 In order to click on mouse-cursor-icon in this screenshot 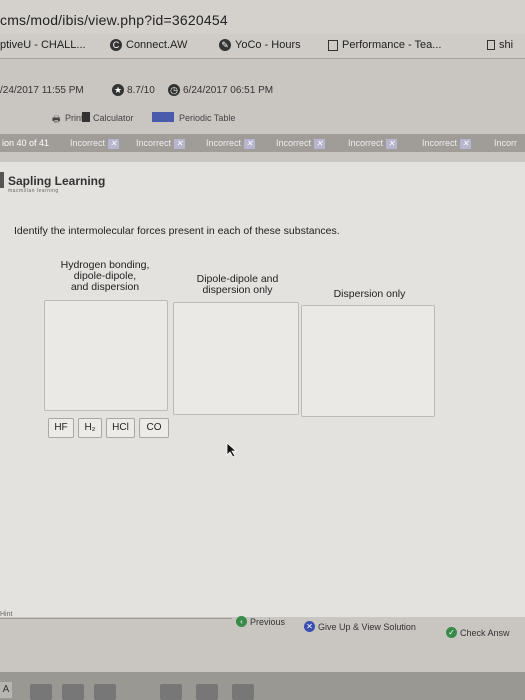, I will do `click(232, 450)`.